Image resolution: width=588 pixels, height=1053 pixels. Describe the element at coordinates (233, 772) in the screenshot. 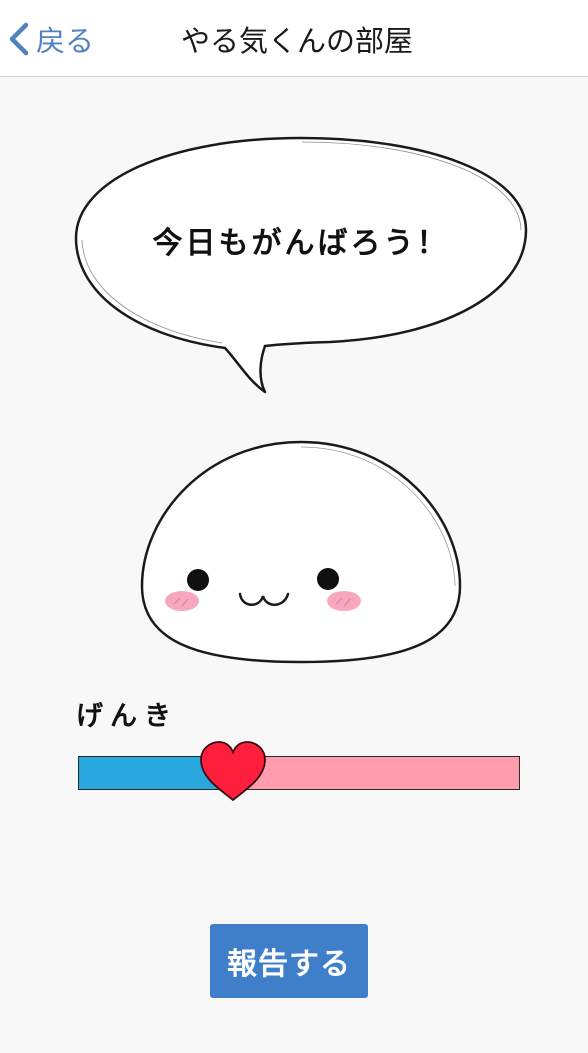

I see `heart-icon` at that location.